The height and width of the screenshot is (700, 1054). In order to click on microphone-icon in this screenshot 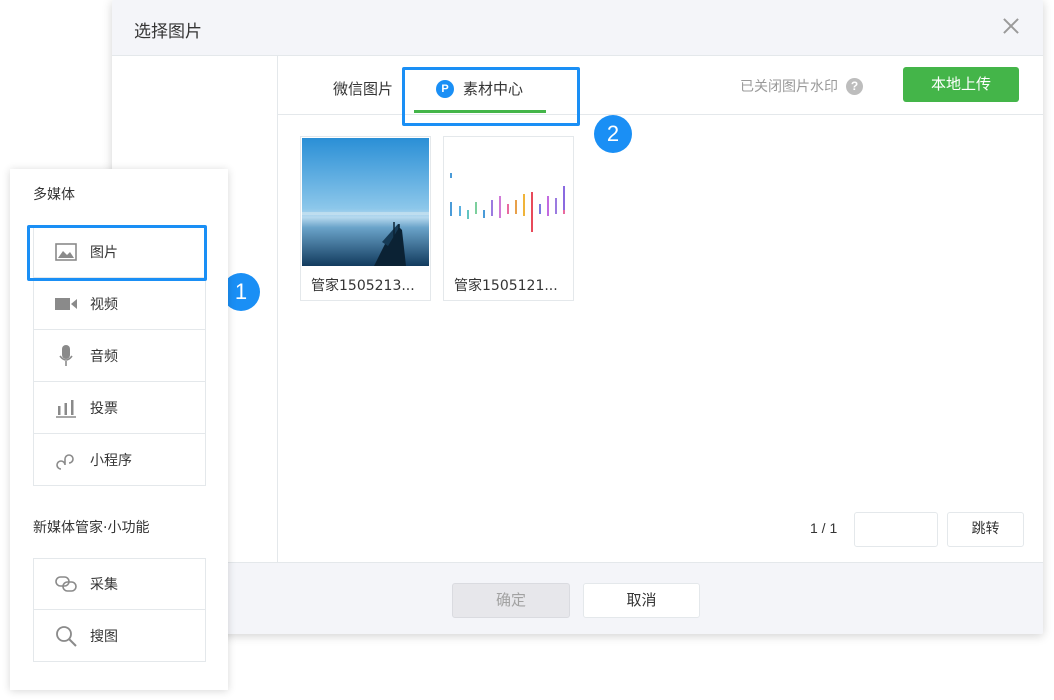, I will do `click(66, 356)`.